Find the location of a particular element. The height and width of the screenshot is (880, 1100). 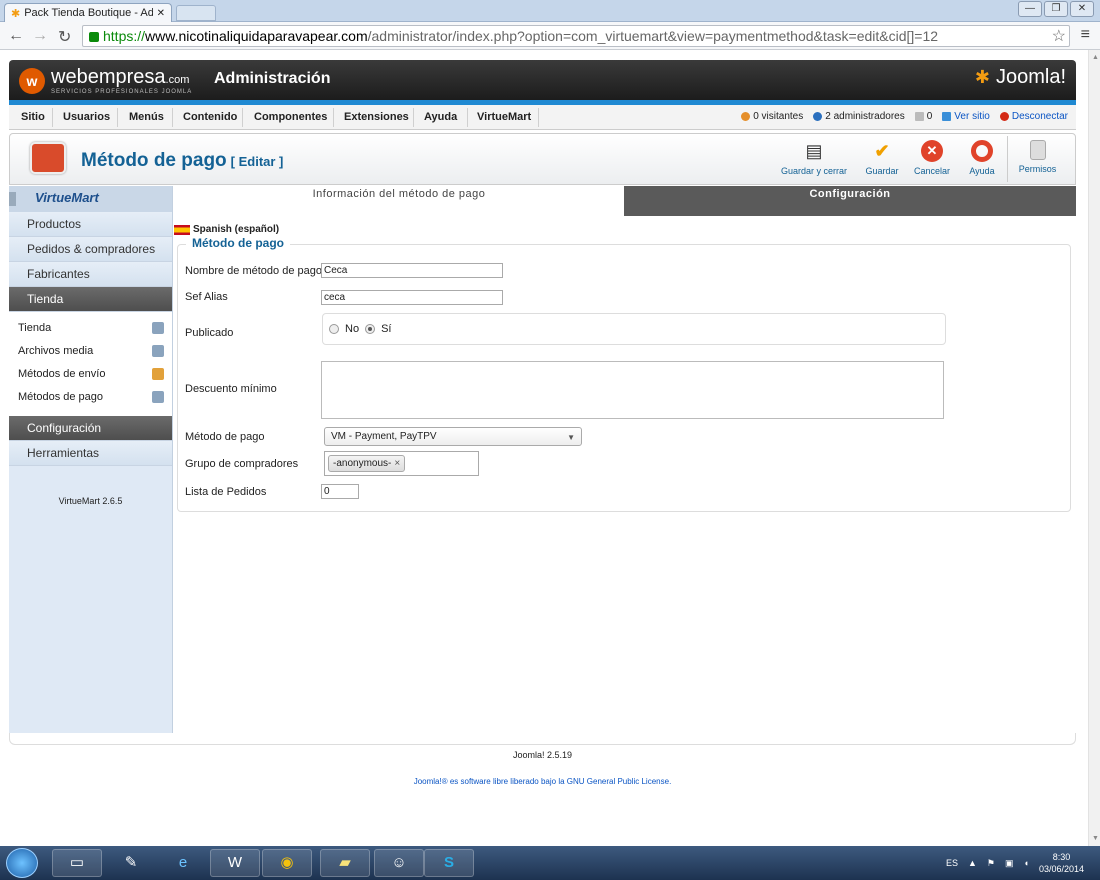

admins-status: 2 administradores is located at coordinates (859, 116).